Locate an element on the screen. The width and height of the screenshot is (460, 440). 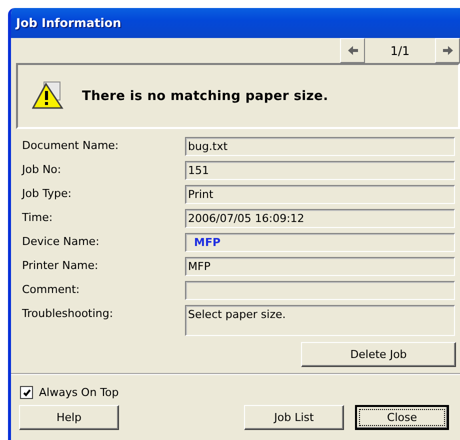
next-button is located at coordinates (447, 50).